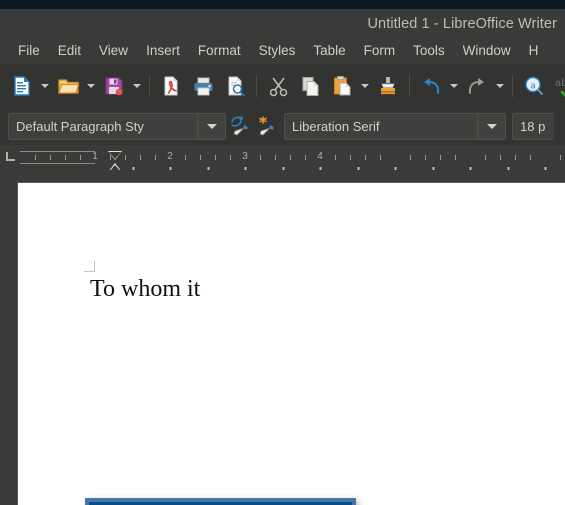  Describe the element at coordinates (282, 23) in the screenshot. I see `title-bar: Untitled 1 - LibreOffice Writer` at that location.